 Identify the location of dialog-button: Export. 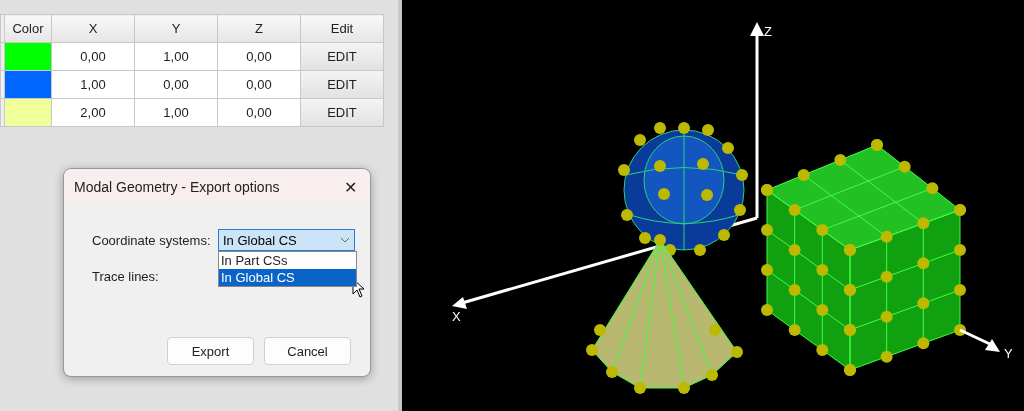
(210, 351).